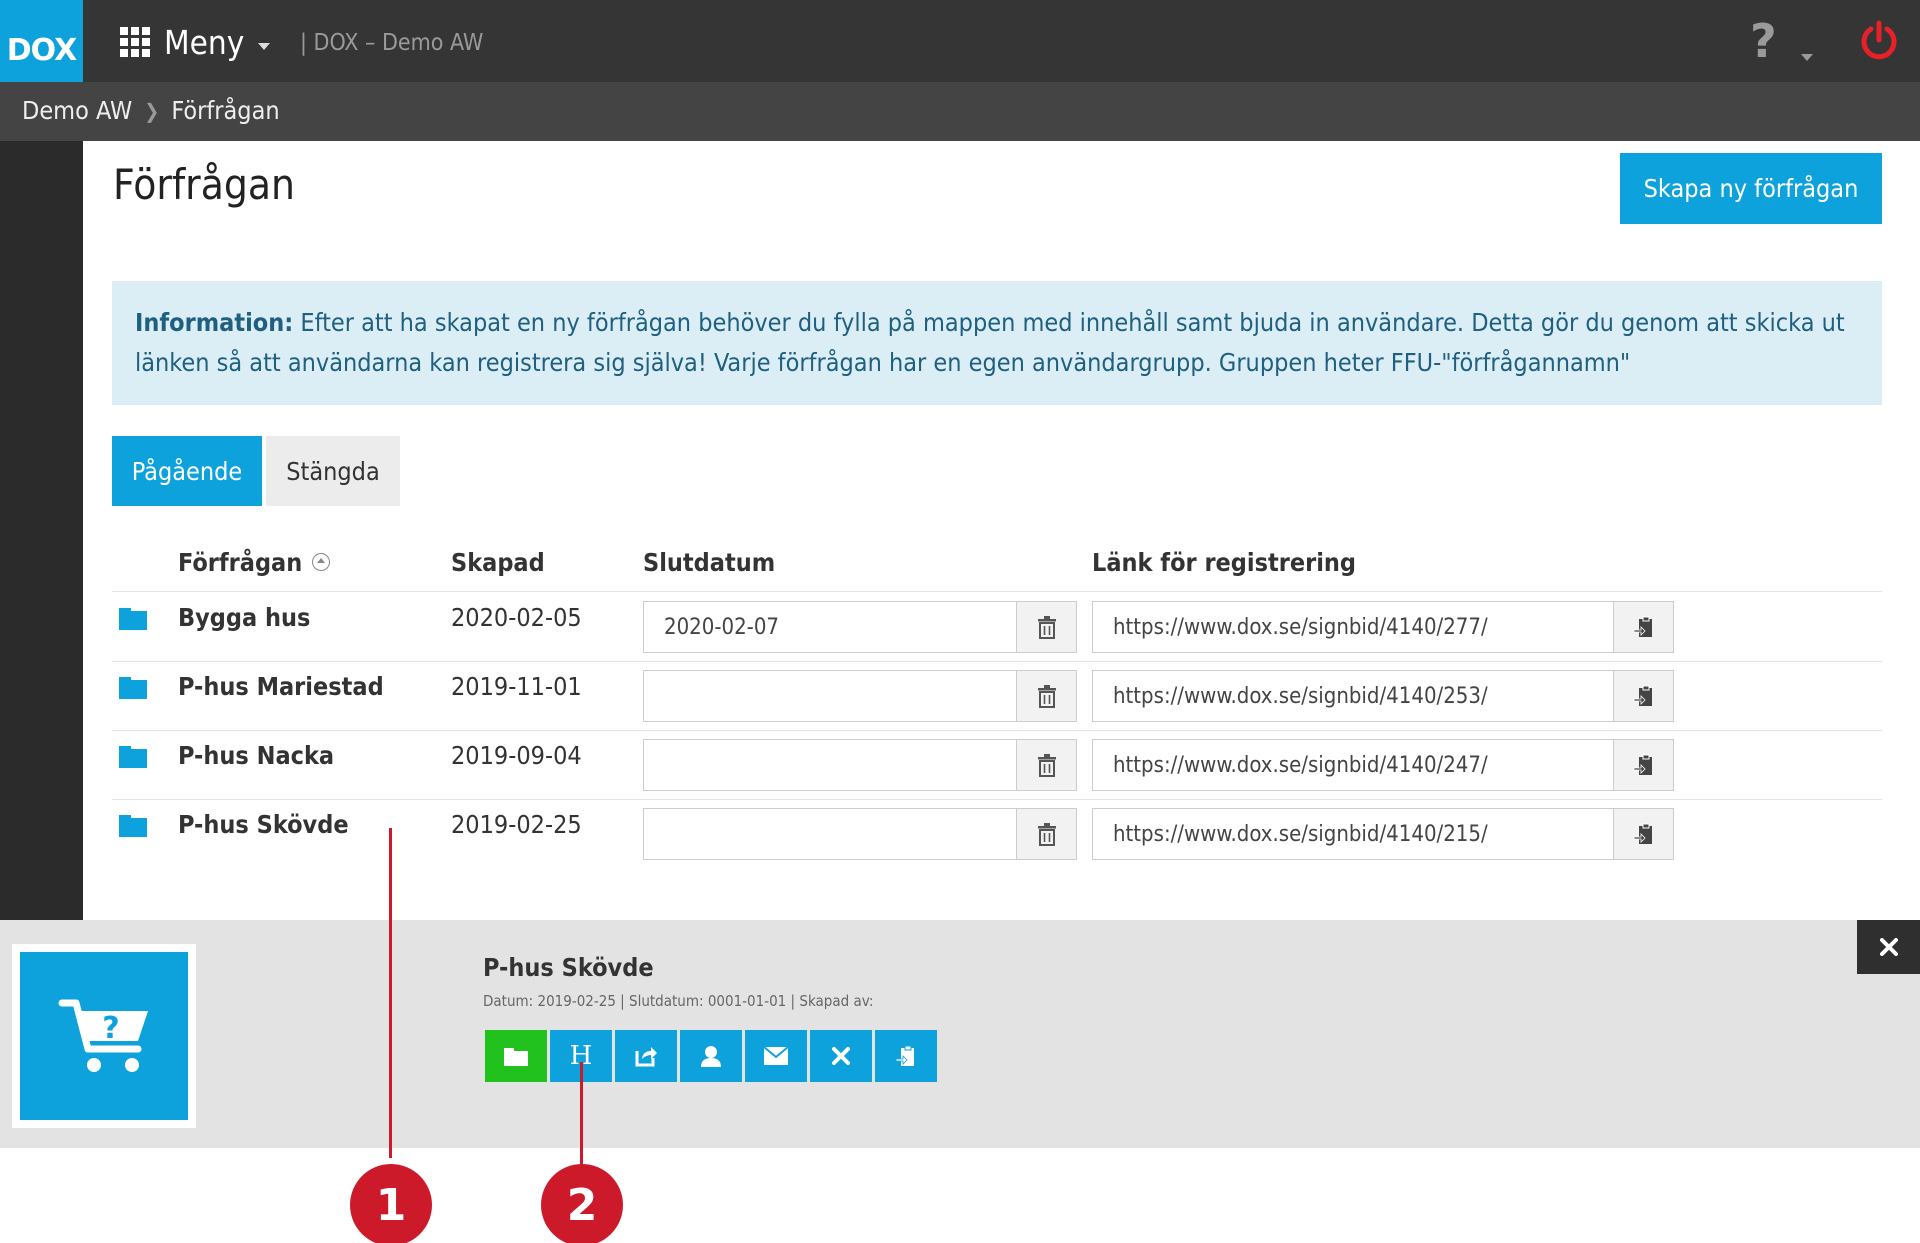 The height and width of the screenshot is (1243, 1920). I want to click on request-name: P-hus Nacka, so click(256, 755).